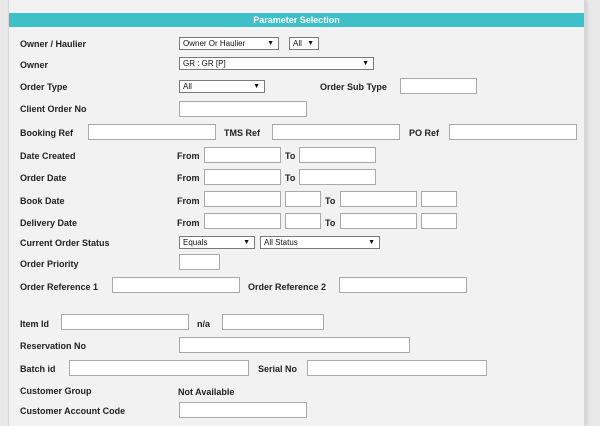 Image resolution: width=600 pixels, height=426 pixels. What do you see at coordinates (48, 156) in the screenshot?
I see `date-created-label: Date Created` at bounding box center [48, 156].